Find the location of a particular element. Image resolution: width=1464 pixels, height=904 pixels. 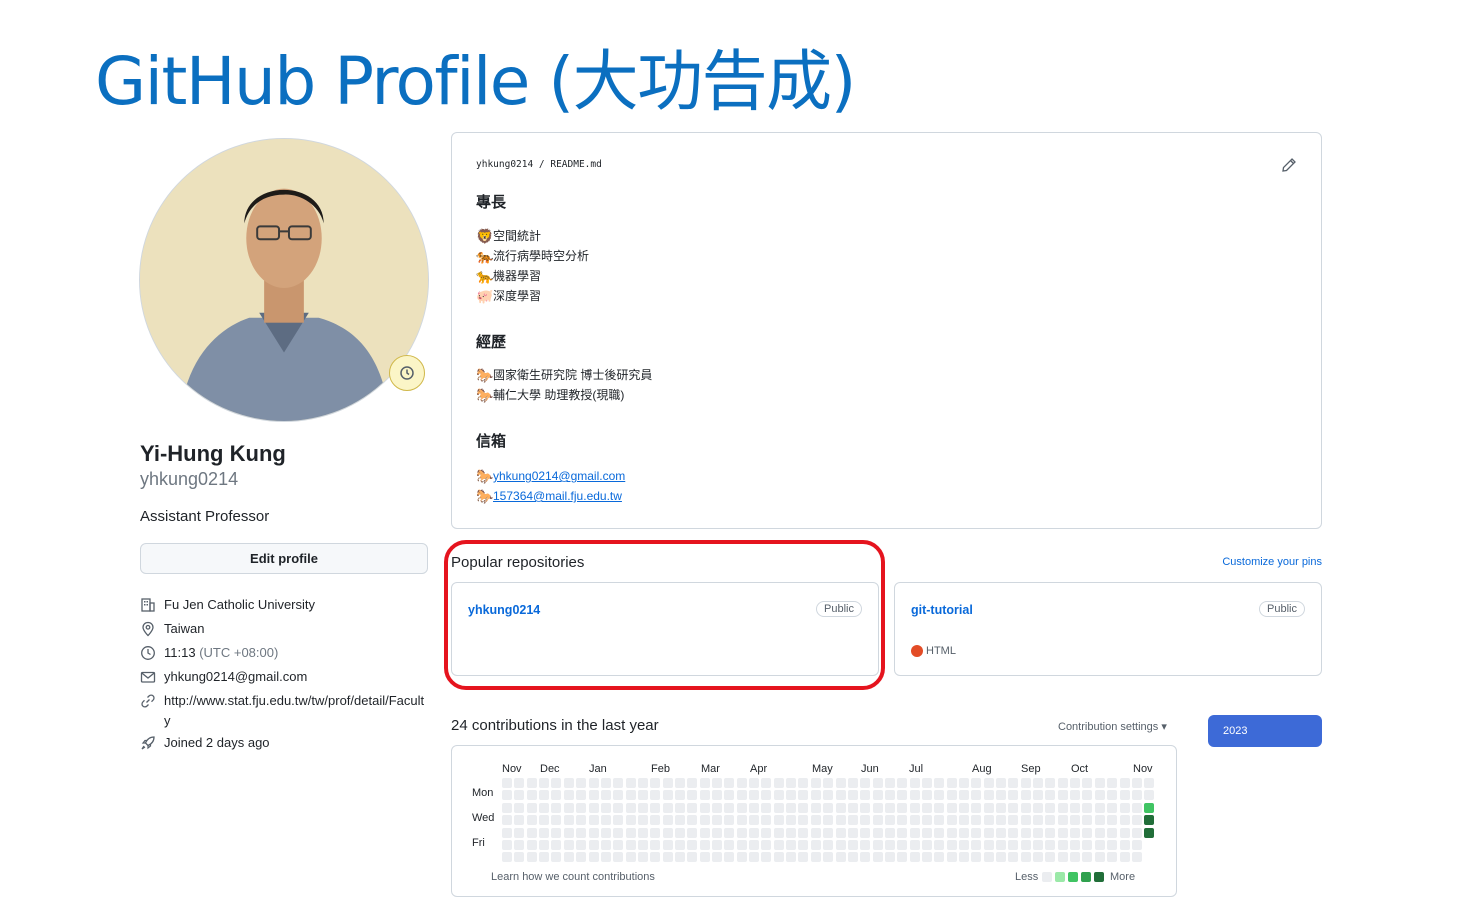

email-link: yhkung0214@gmail.com is located at coordinates (235, 677).